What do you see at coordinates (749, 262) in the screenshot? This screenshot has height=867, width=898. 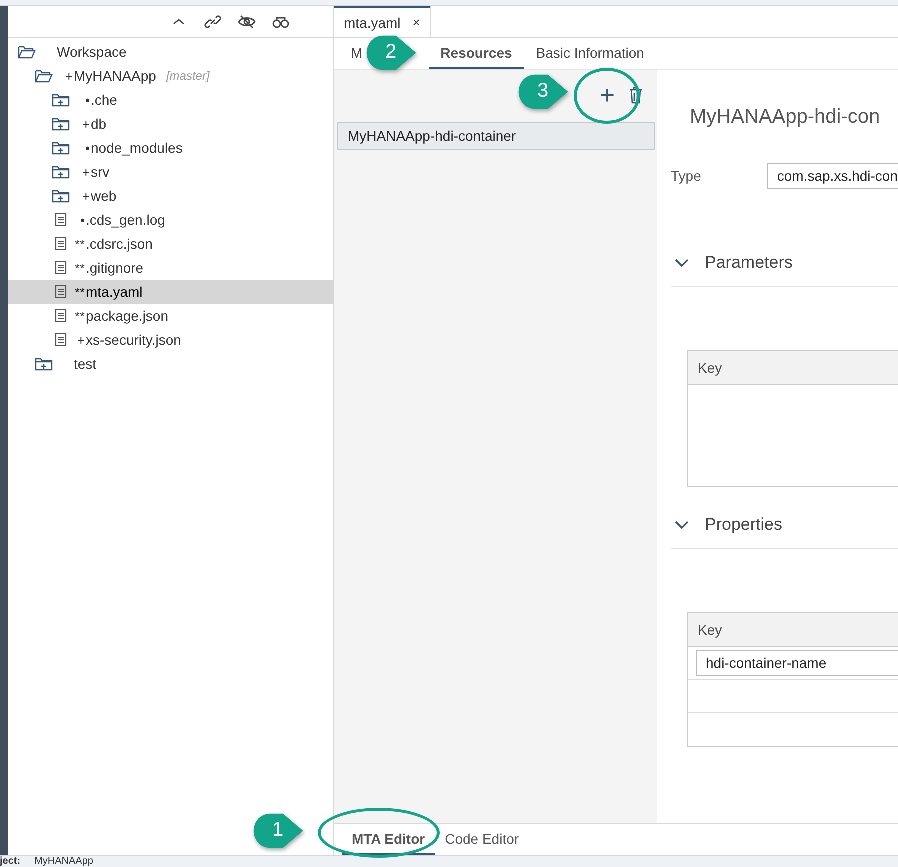 I see `section-title: Parameters` at bounding box center [749, 262].